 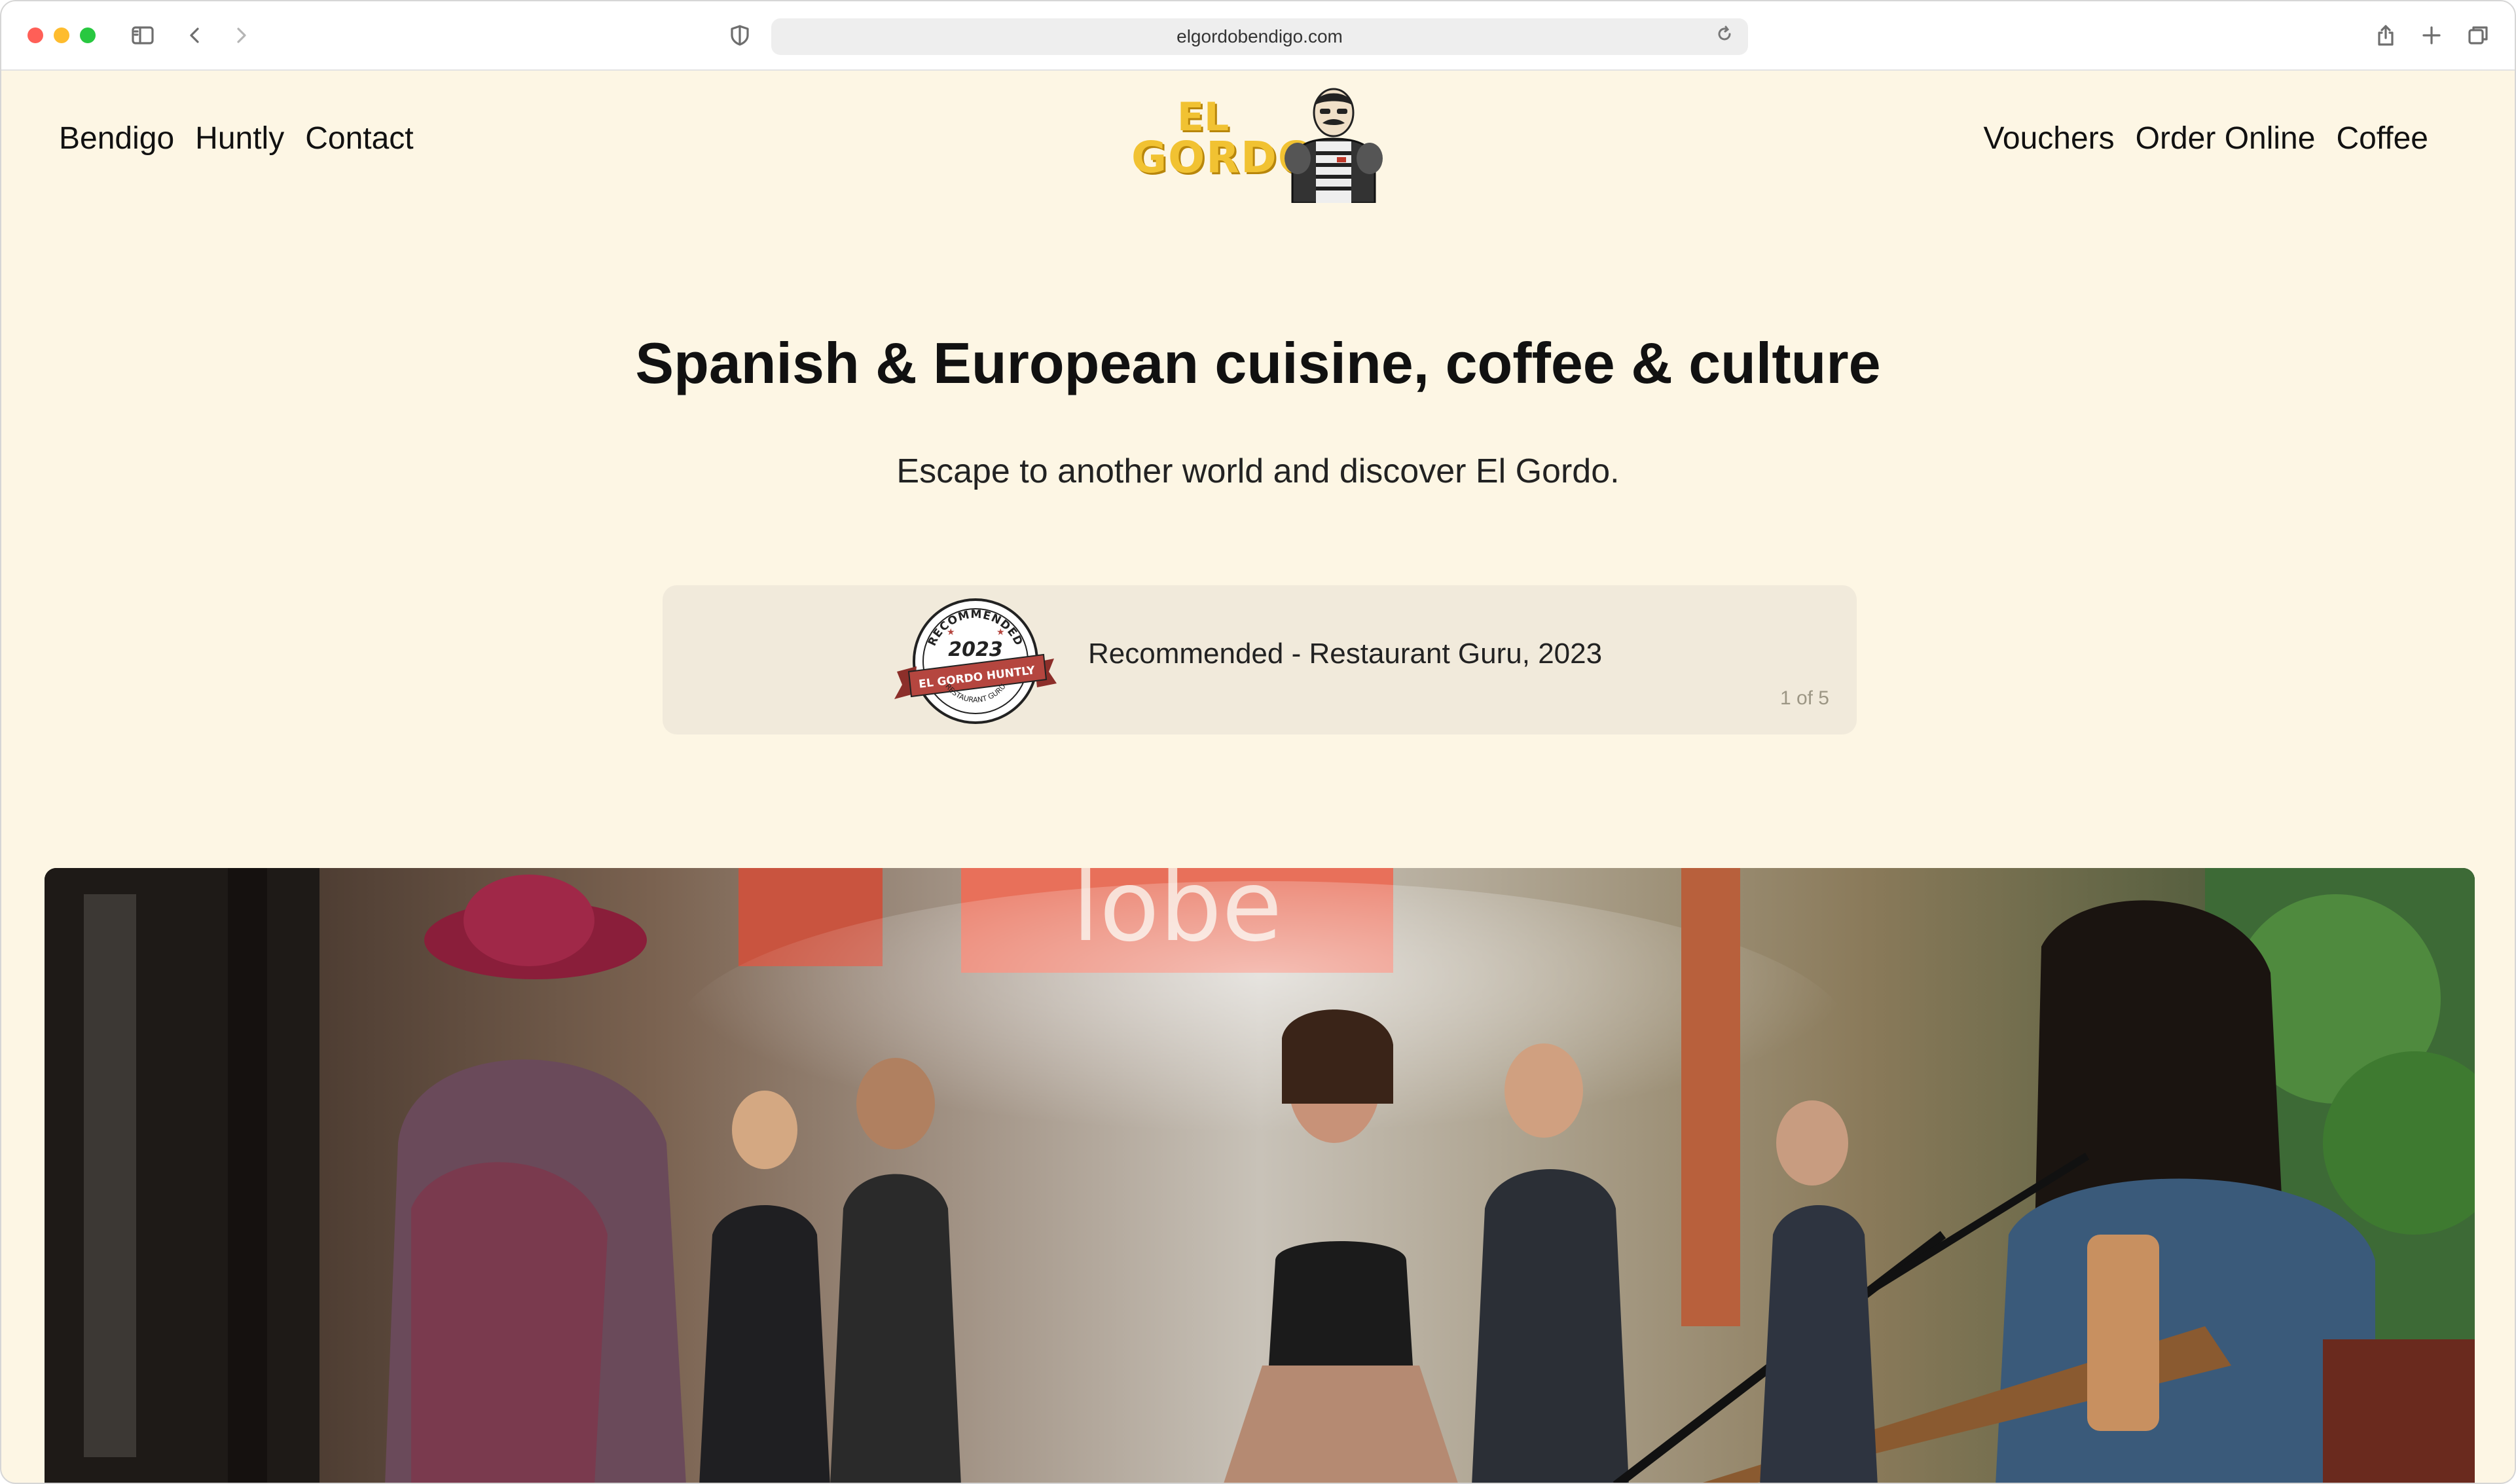 I want to click on address-bar: elgordobendigo.com, so click(x=1259, y=36).